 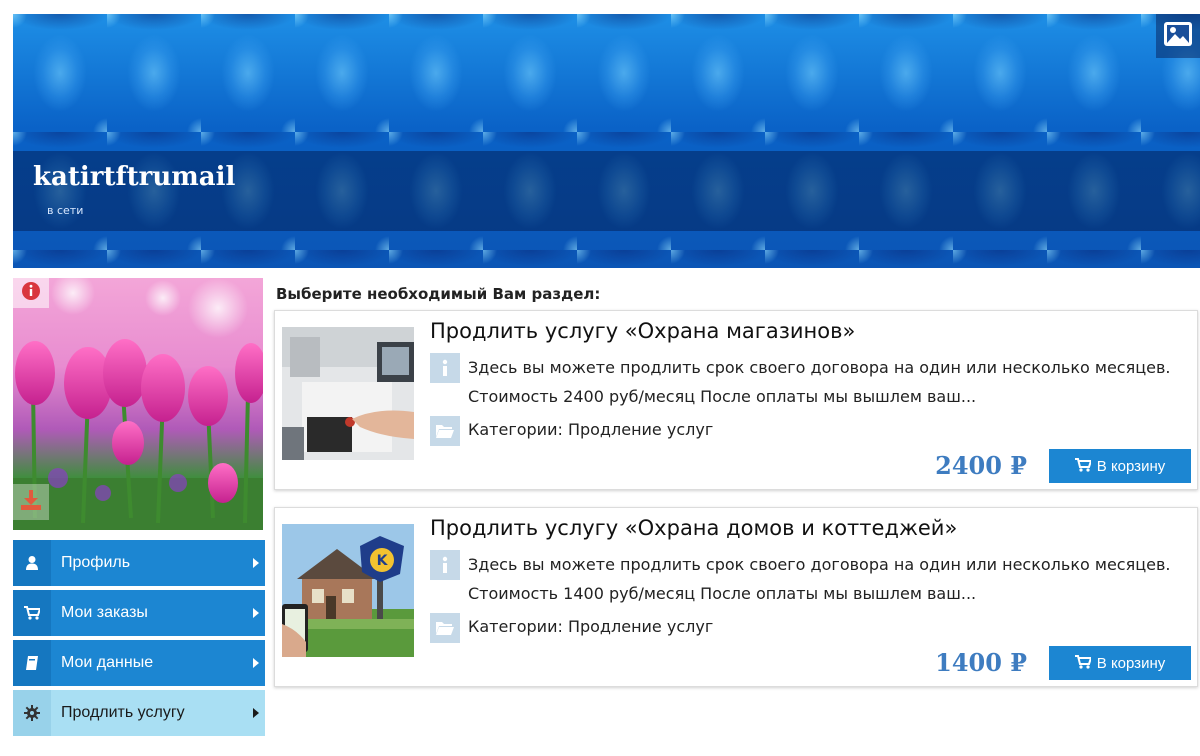 I want to click on online-status: в сети, so click(x=65, y=210).